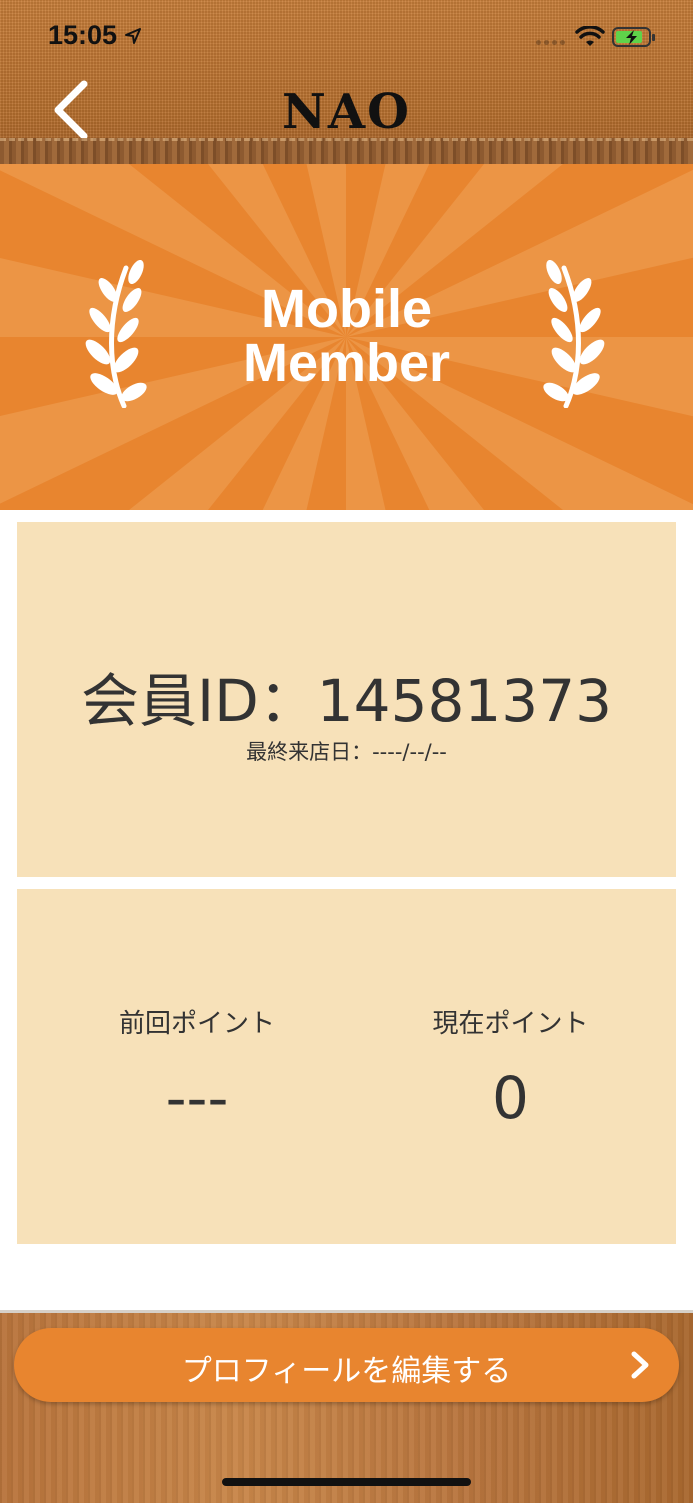  I want to click on wifi-icon, so click(590, 36).